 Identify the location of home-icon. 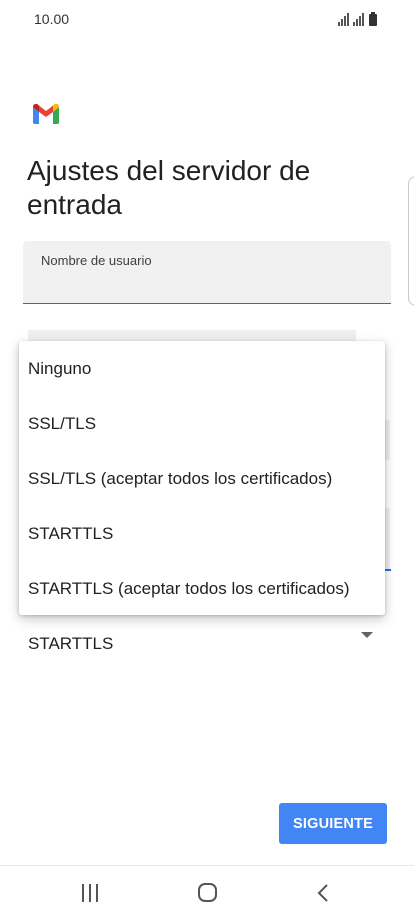
(207, 892).